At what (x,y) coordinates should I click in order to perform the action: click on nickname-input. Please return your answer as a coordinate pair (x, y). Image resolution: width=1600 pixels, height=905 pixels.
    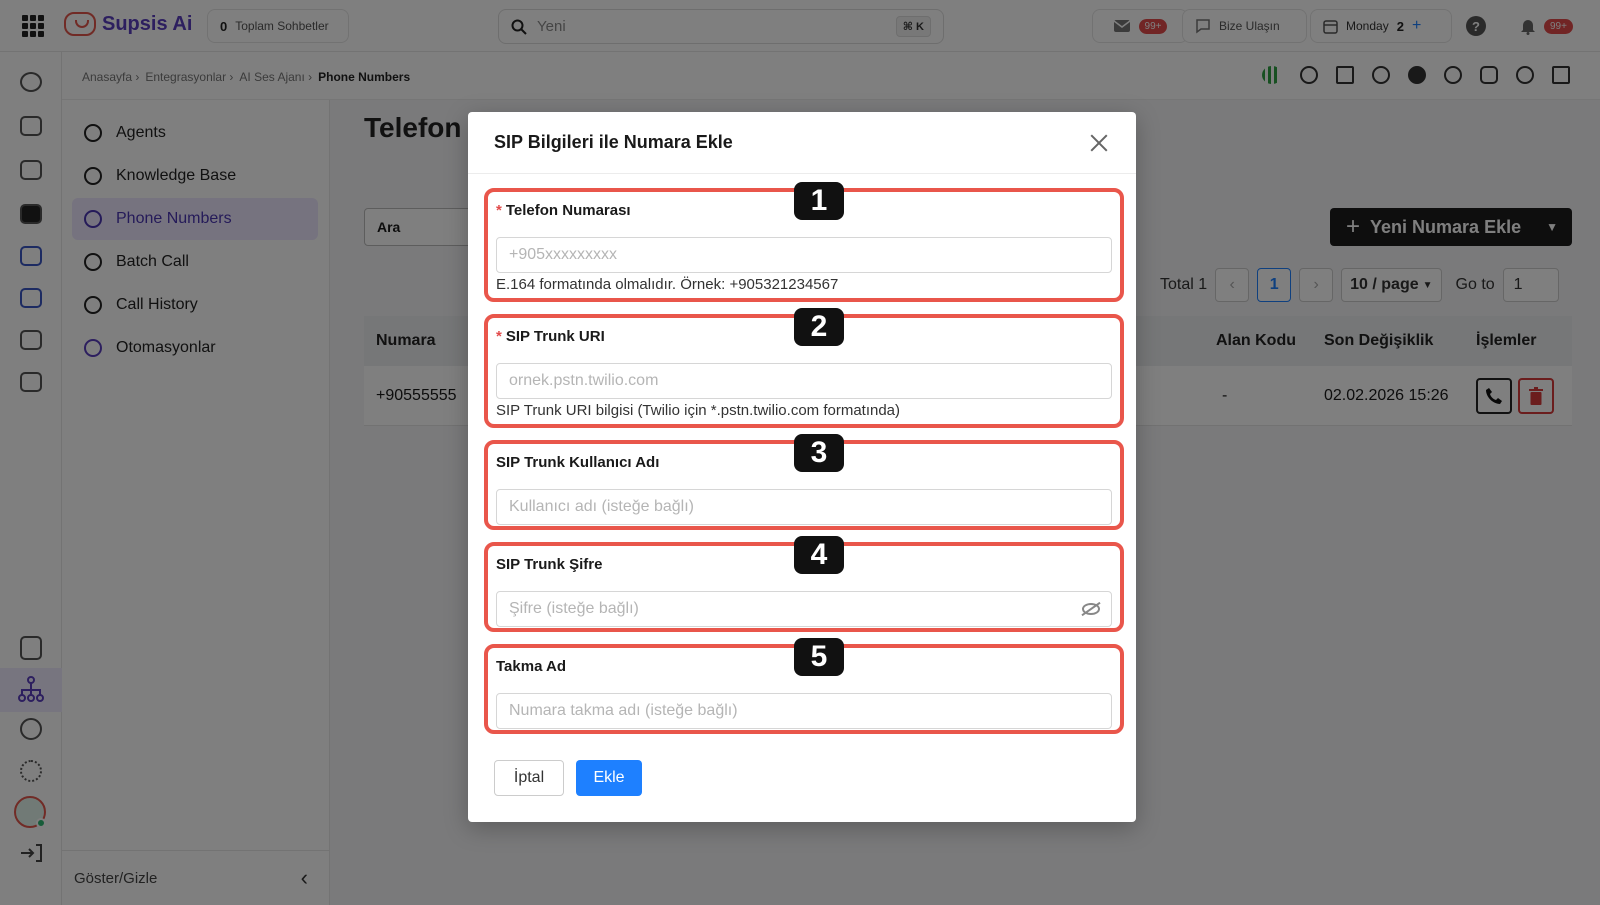
    Looking at the image, I should click on (804, 711).